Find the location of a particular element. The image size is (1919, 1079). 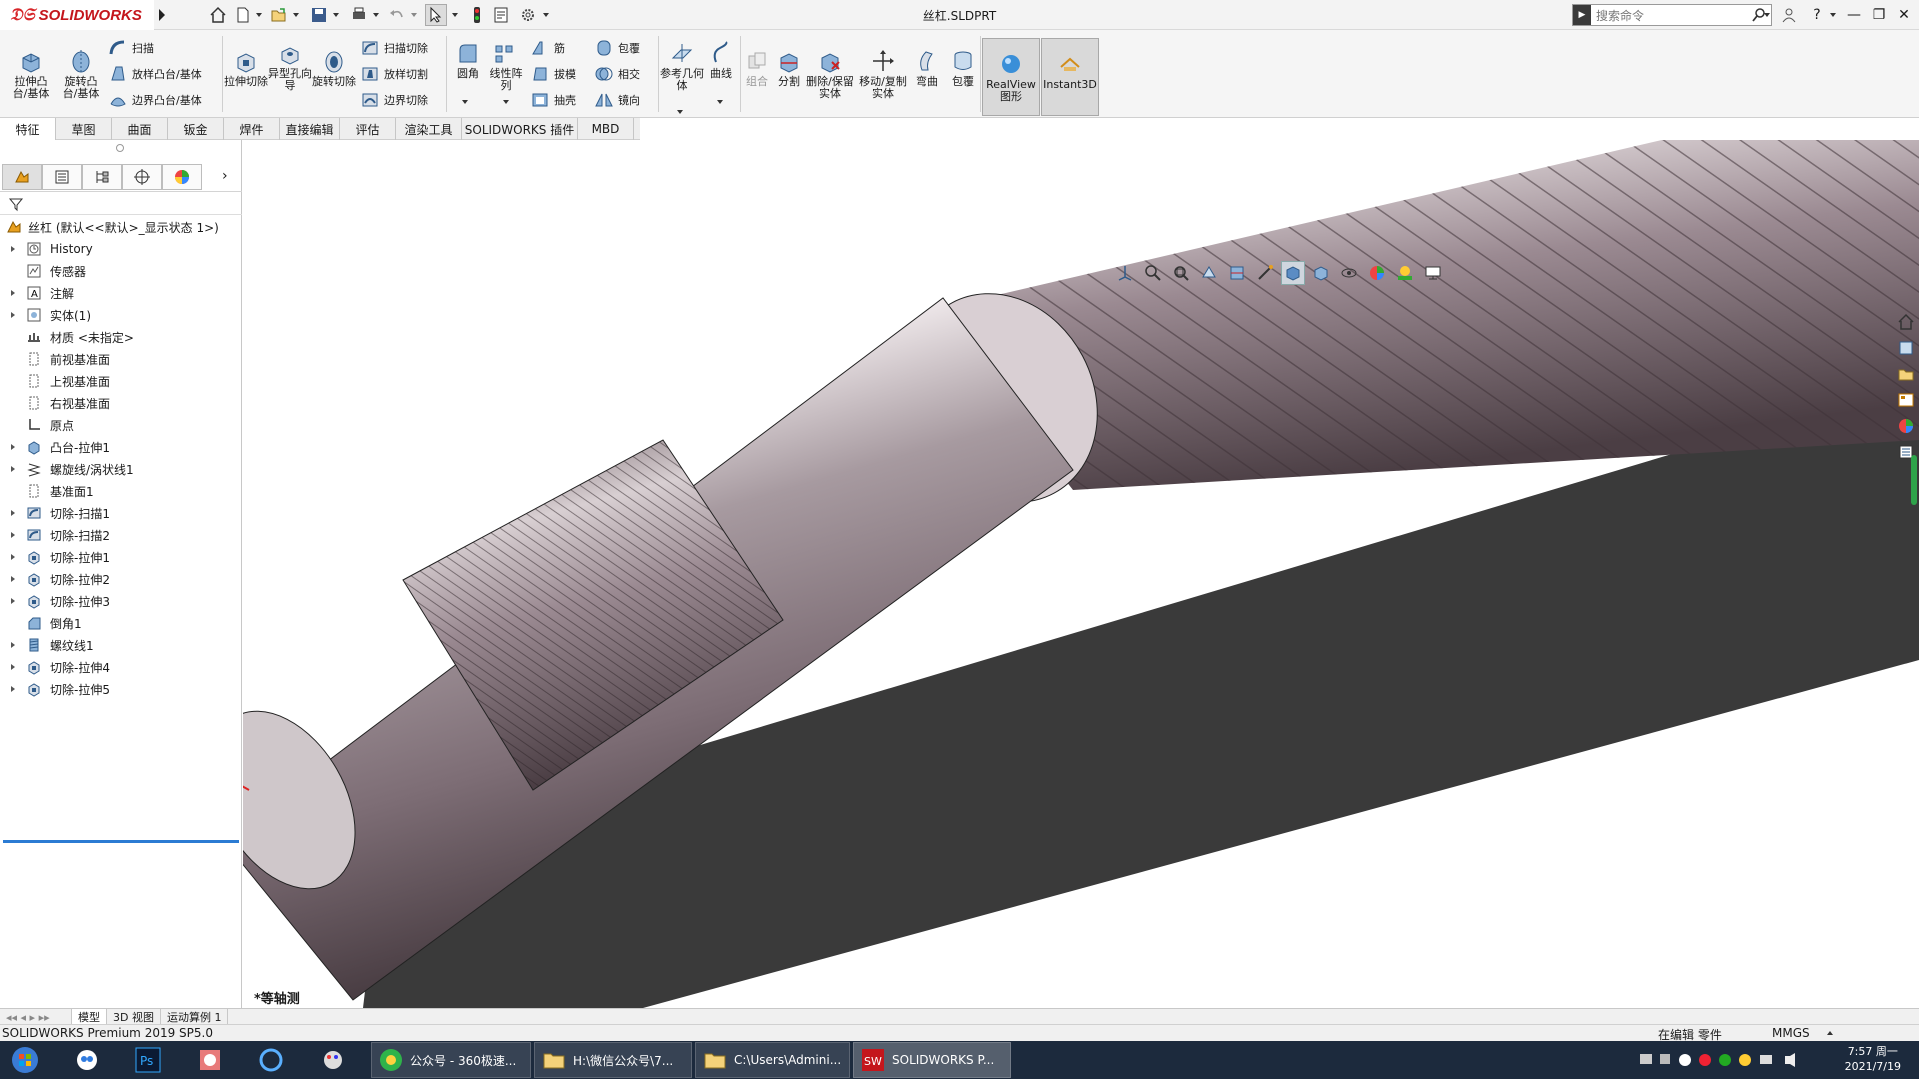

search-input: 搜索命令 is located at coordinates (1671, 15).